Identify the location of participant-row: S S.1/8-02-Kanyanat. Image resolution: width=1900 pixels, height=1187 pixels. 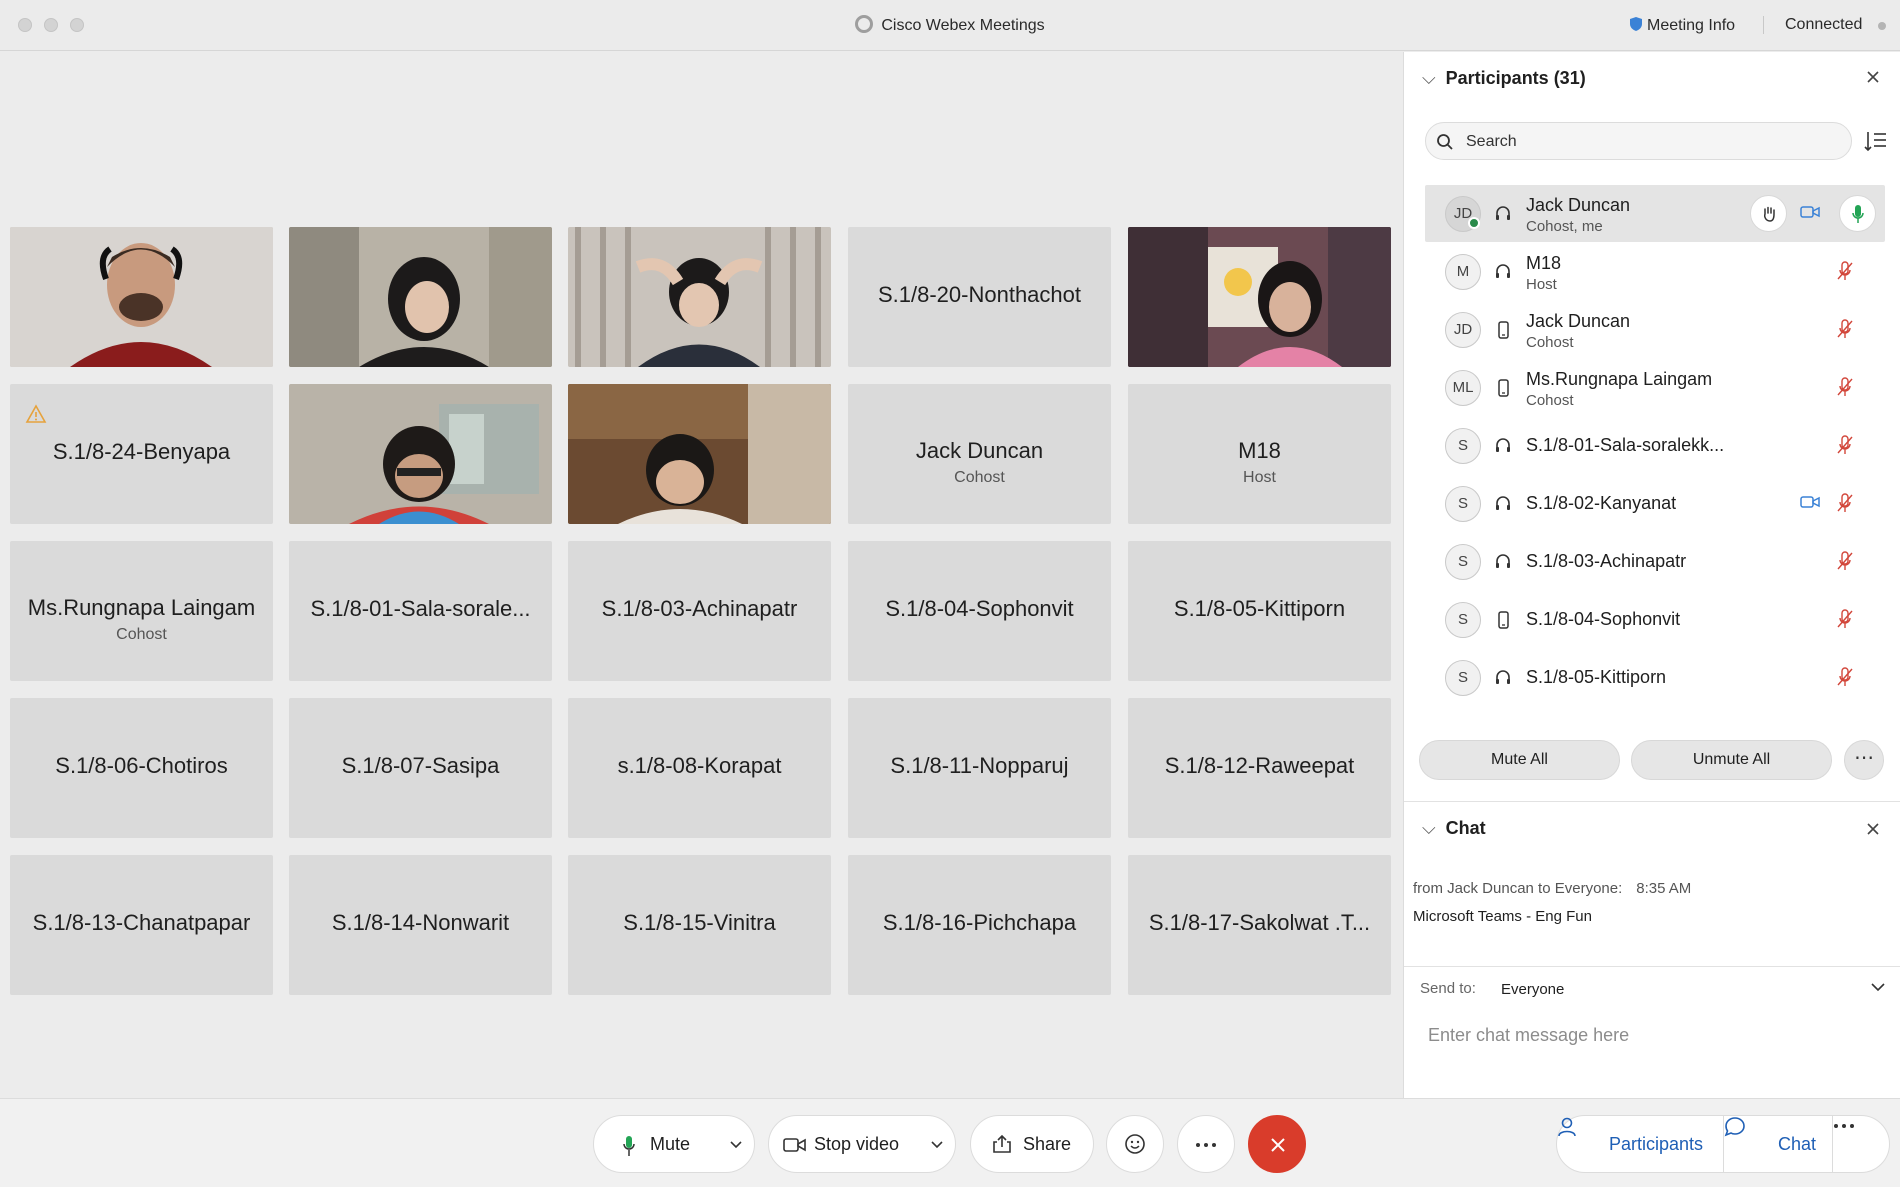
(1655, 503).